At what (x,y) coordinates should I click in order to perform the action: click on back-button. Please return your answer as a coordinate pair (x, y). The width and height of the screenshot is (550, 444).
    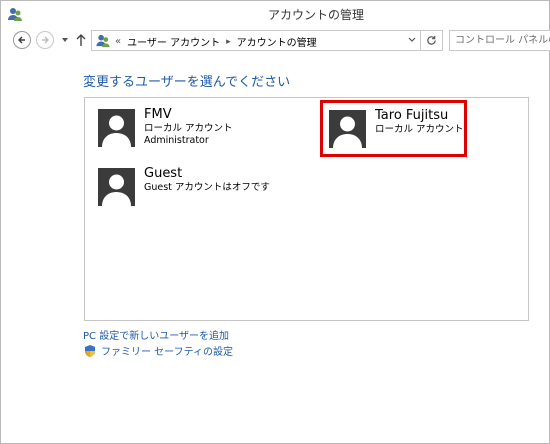
    Looking at the image, I should click on (22, 40).